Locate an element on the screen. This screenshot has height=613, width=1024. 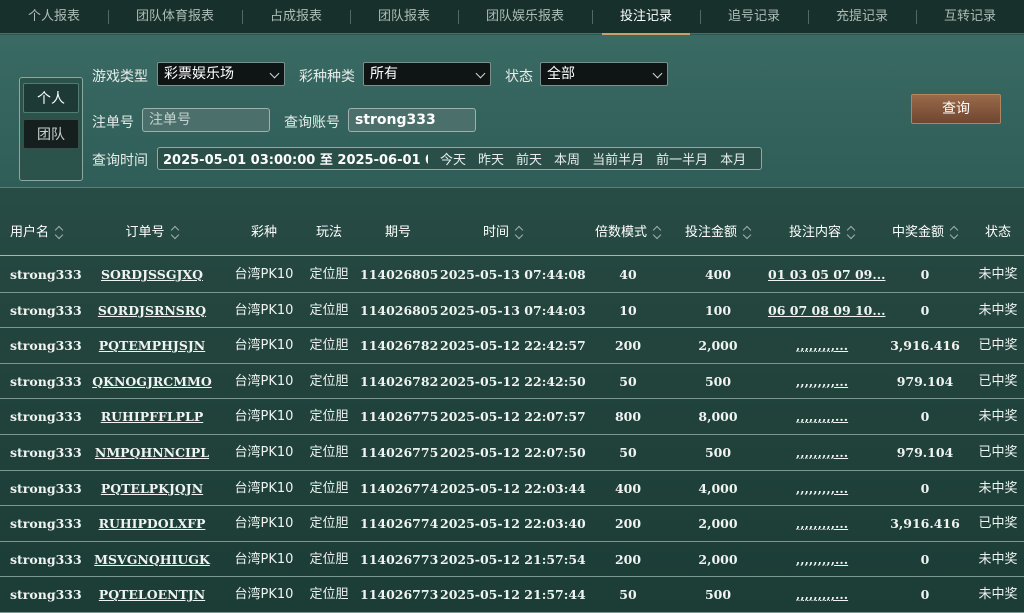
column-header: 用户名 is located at coordinates (49, 233).